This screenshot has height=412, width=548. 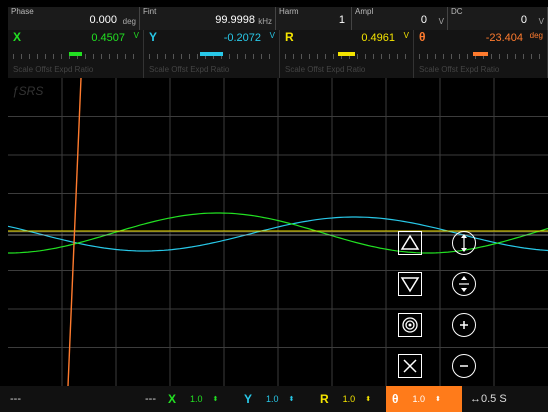 I want to click on param-label: Harm, so click(x=289, y=11).